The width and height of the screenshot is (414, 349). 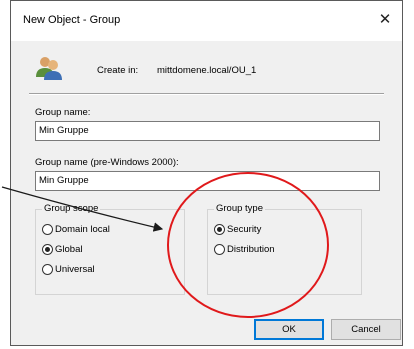 I want to click on radio-global: Global, so click(x=62, y=249).